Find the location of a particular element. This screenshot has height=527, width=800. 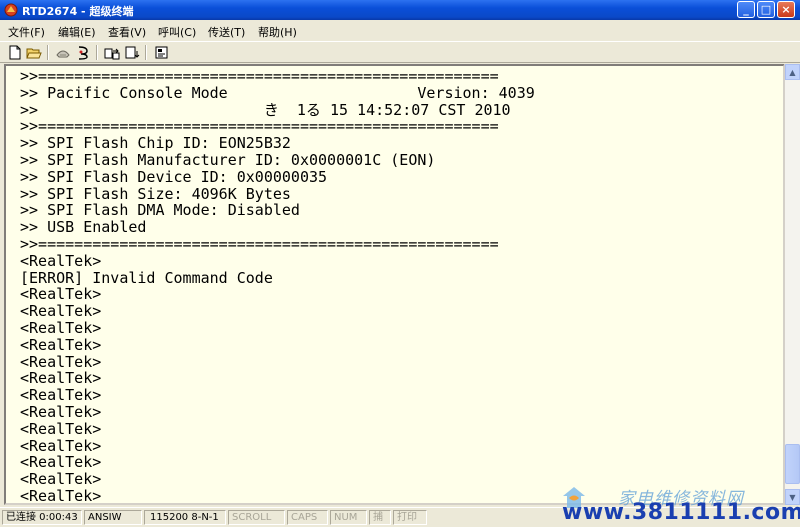

minimize-icon: _ is located at coordinates (746, 9).